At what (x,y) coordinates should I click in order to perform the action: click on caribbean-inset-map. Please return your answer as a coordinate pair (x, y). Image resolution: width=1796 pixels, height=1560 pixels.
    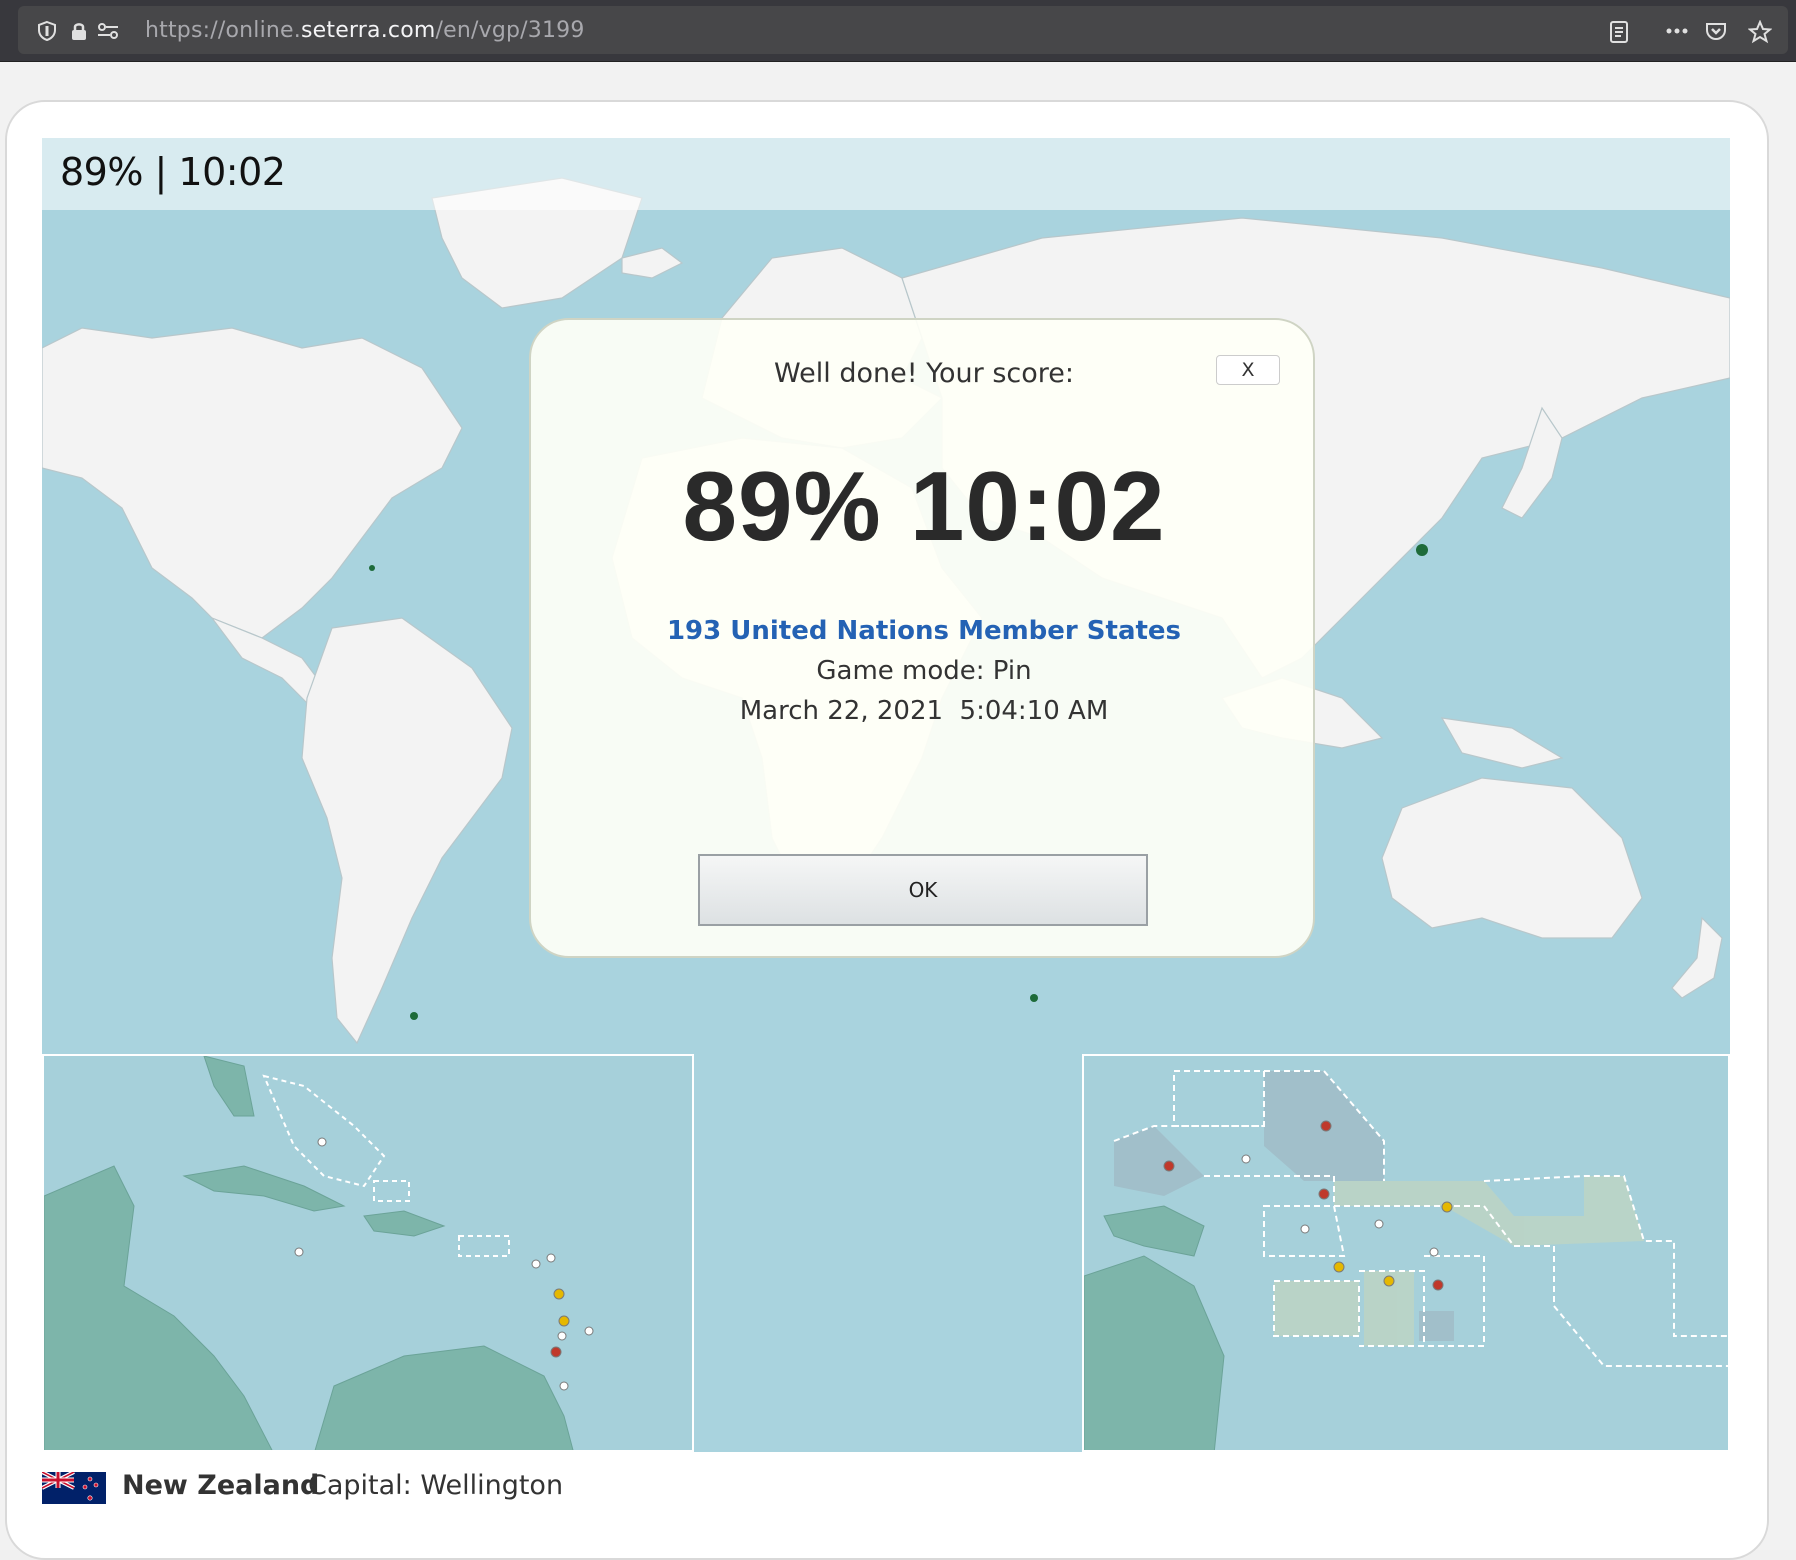
    Looking at the image, I should click on (368, 1253).